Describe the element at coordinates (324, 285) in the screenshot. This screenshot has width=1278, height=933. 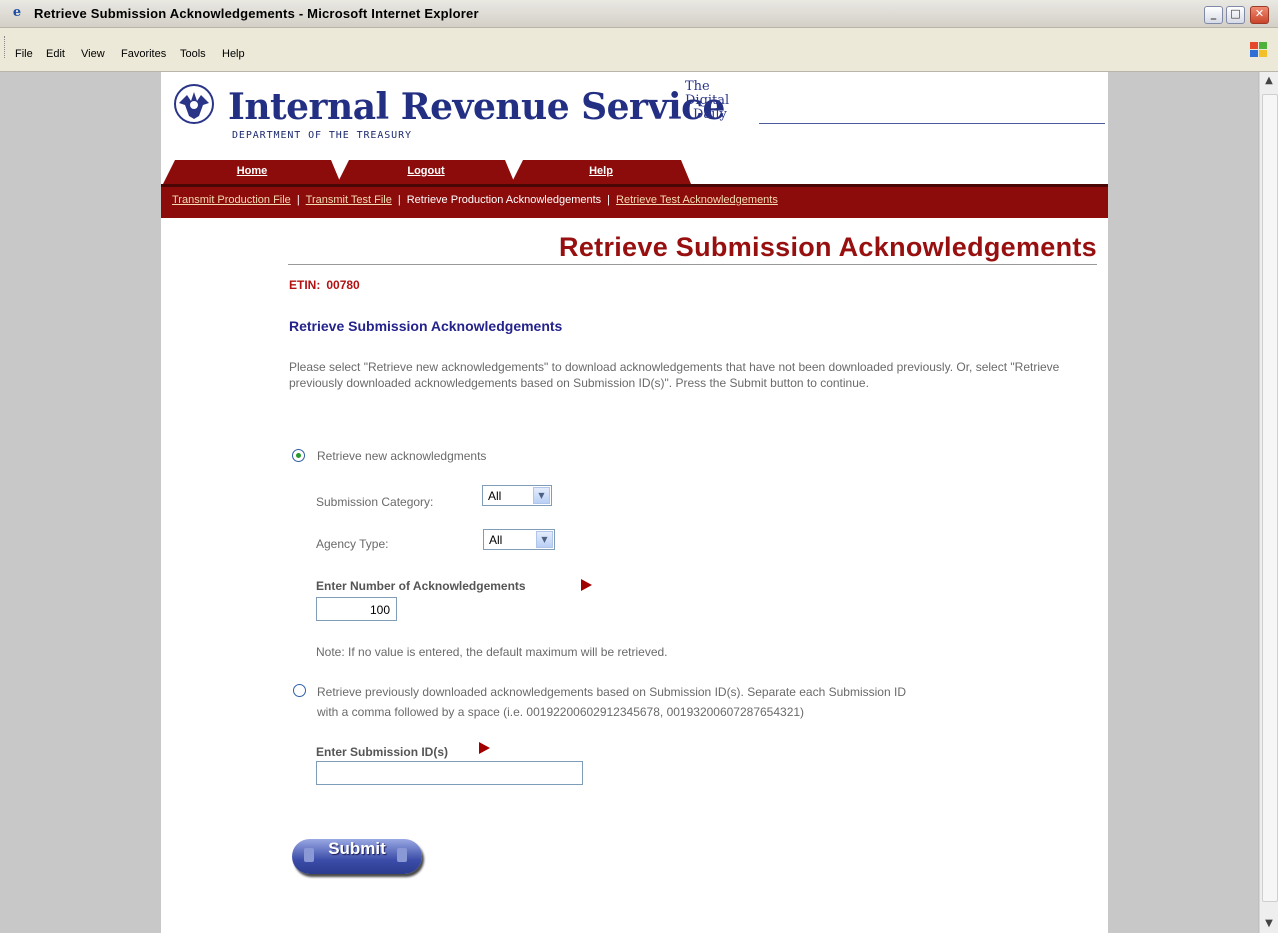
I see `etin-display: ETIN: 00780` at that location.